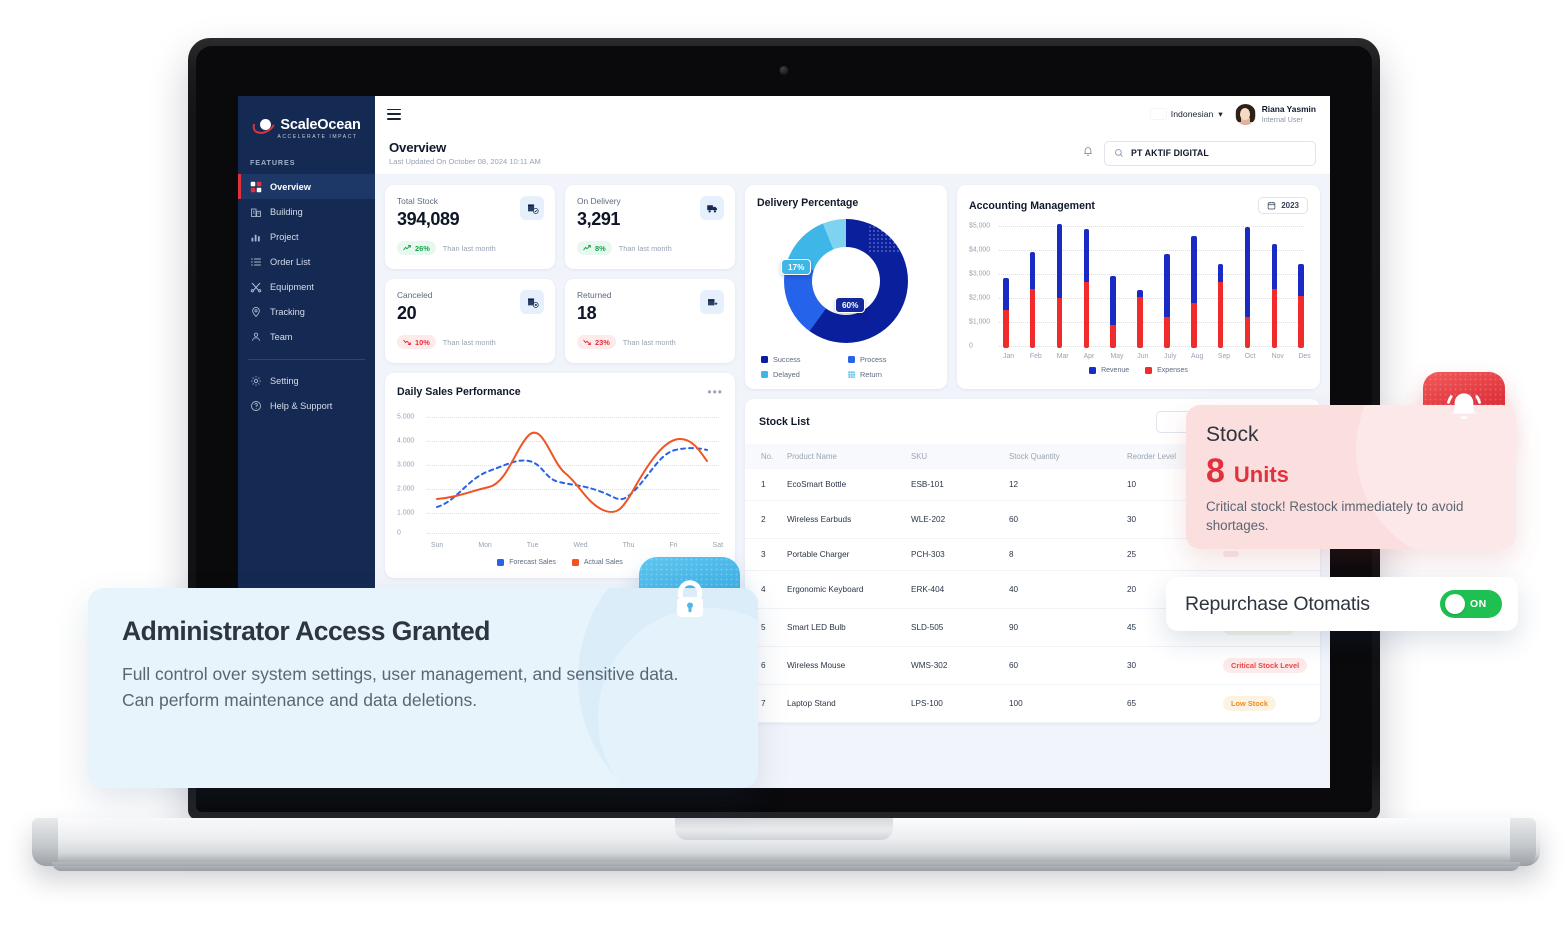  What do you see at coordinates (715, 392) in the screenshot?
I see `more-options-icon: •••` at bounding box center [715, 392].